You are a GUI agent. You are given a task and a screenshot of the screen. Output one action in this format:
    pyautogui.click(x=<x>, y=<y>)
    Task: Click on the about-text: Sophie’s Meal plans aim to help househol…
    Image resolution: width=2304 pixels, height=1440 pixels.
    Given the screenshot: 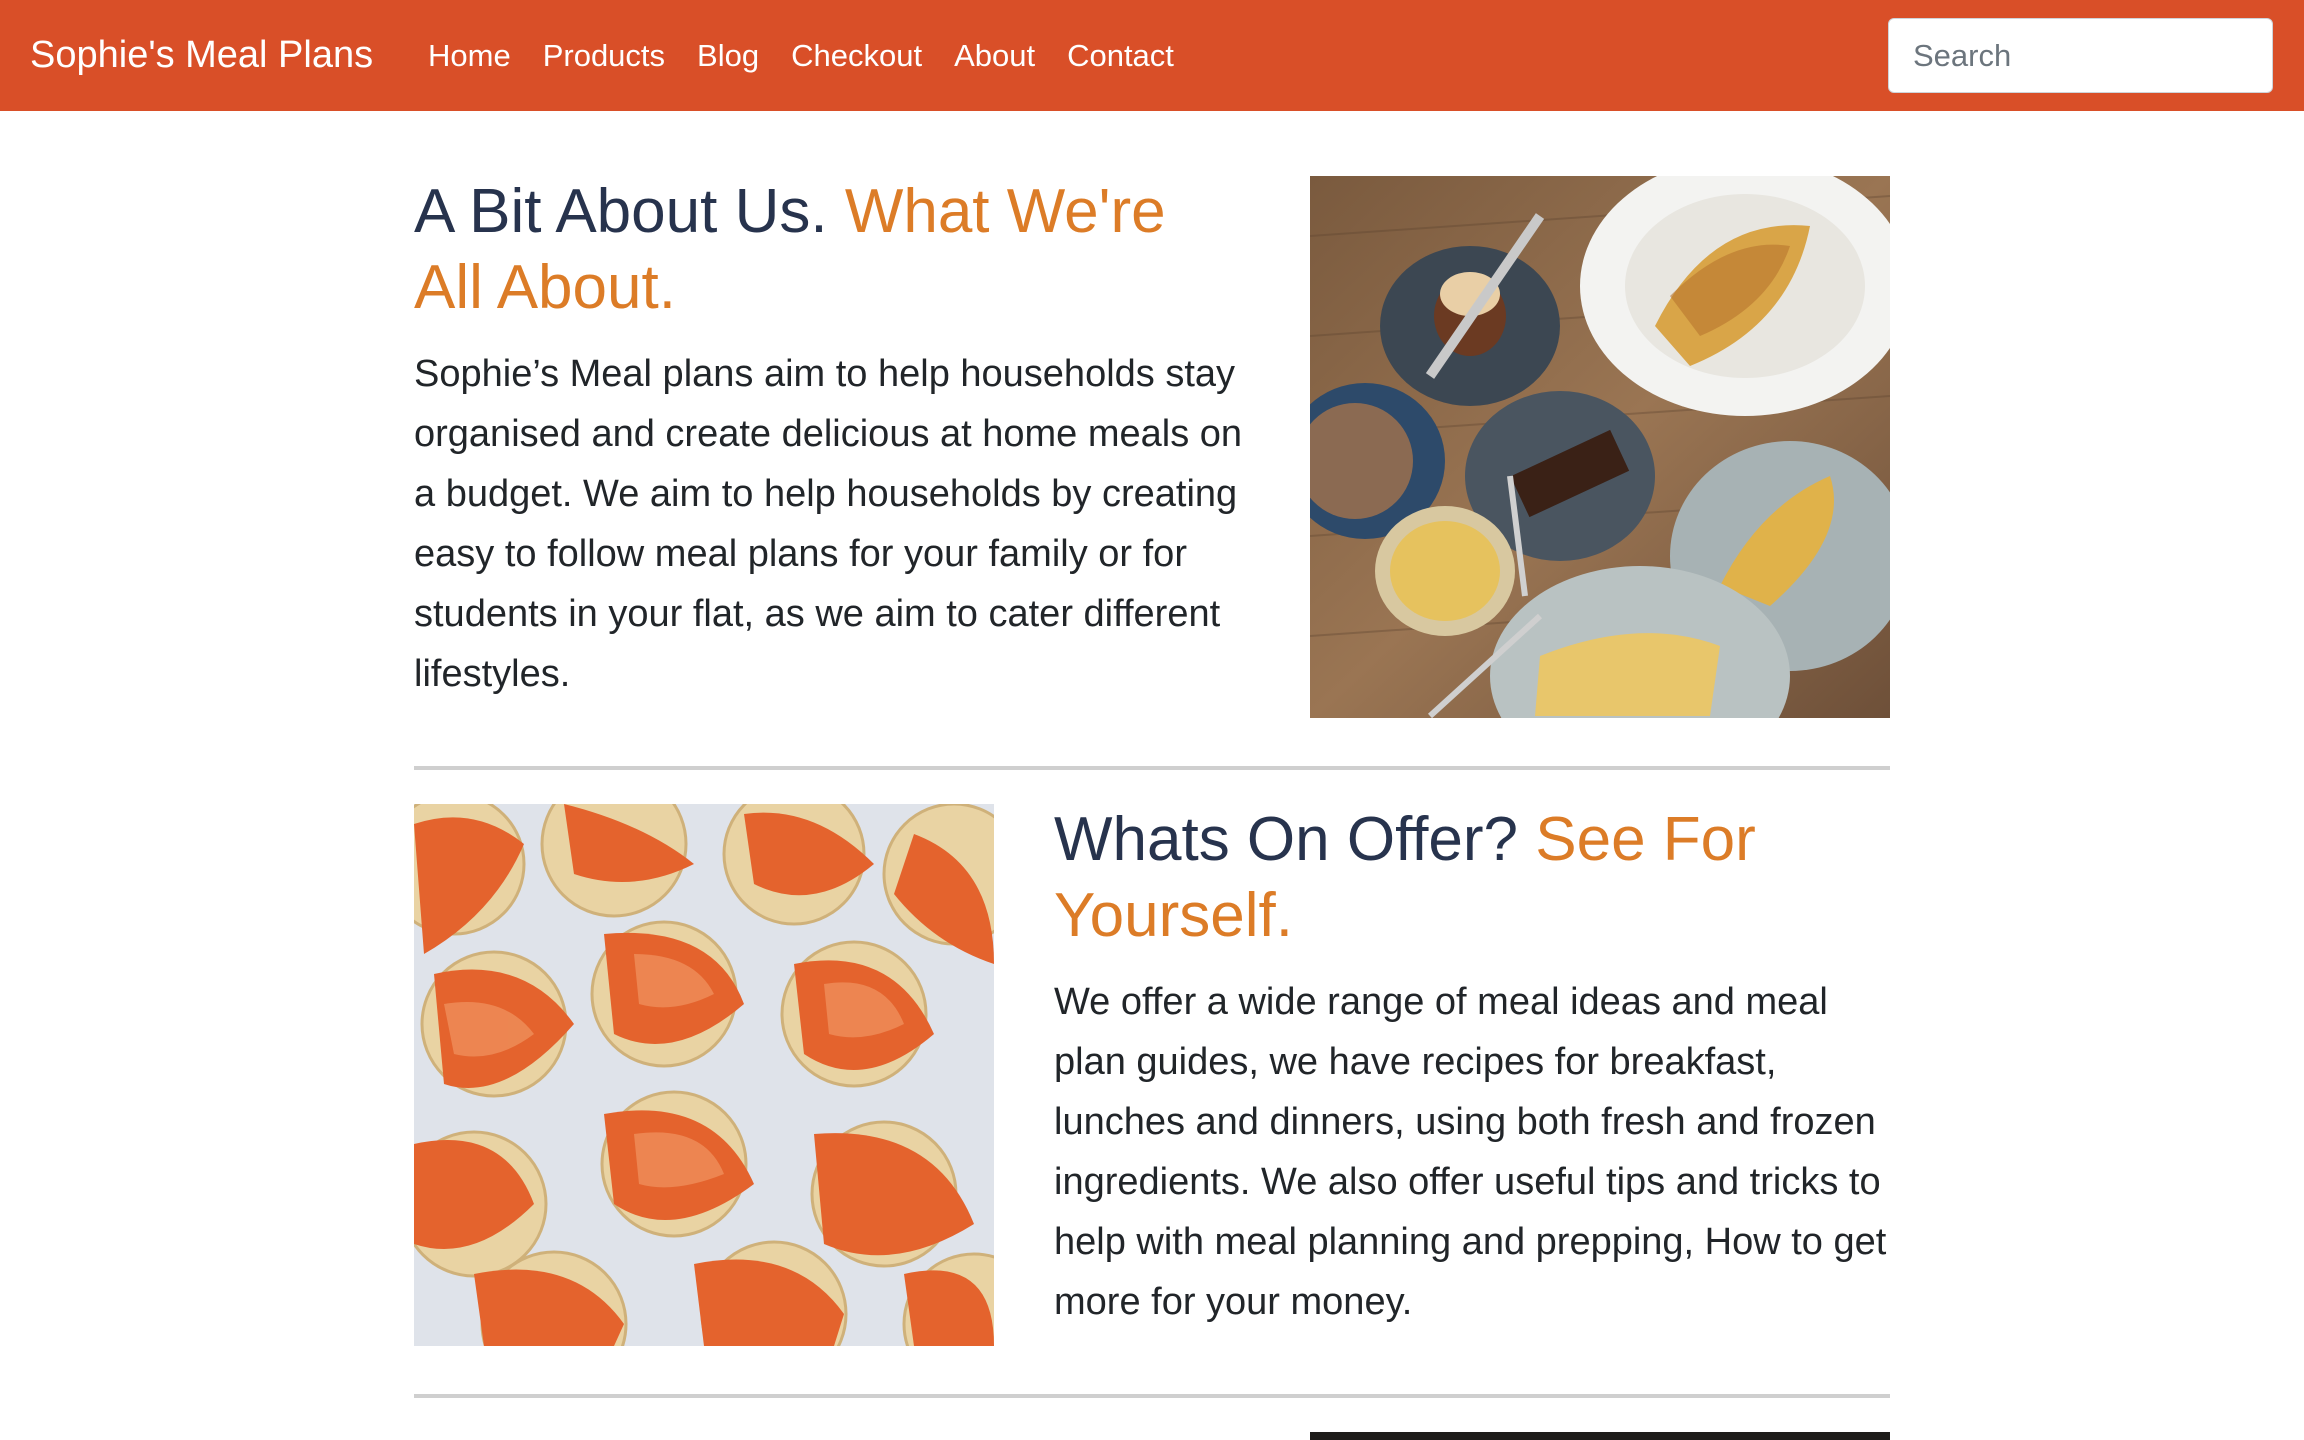 What is the action you would take?
    pyautogui.click(x=828, y=524)
    